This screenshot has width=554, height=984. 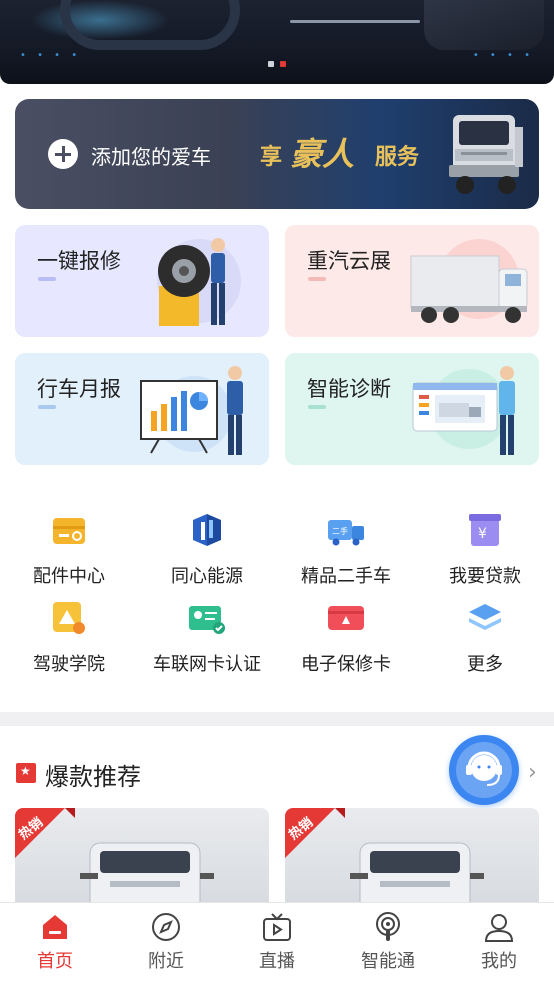 What do you see at coordinates (346, 576) in the screenshot?
I see `grid-item-label: 精品二手车` at bounding box center [346, 576].